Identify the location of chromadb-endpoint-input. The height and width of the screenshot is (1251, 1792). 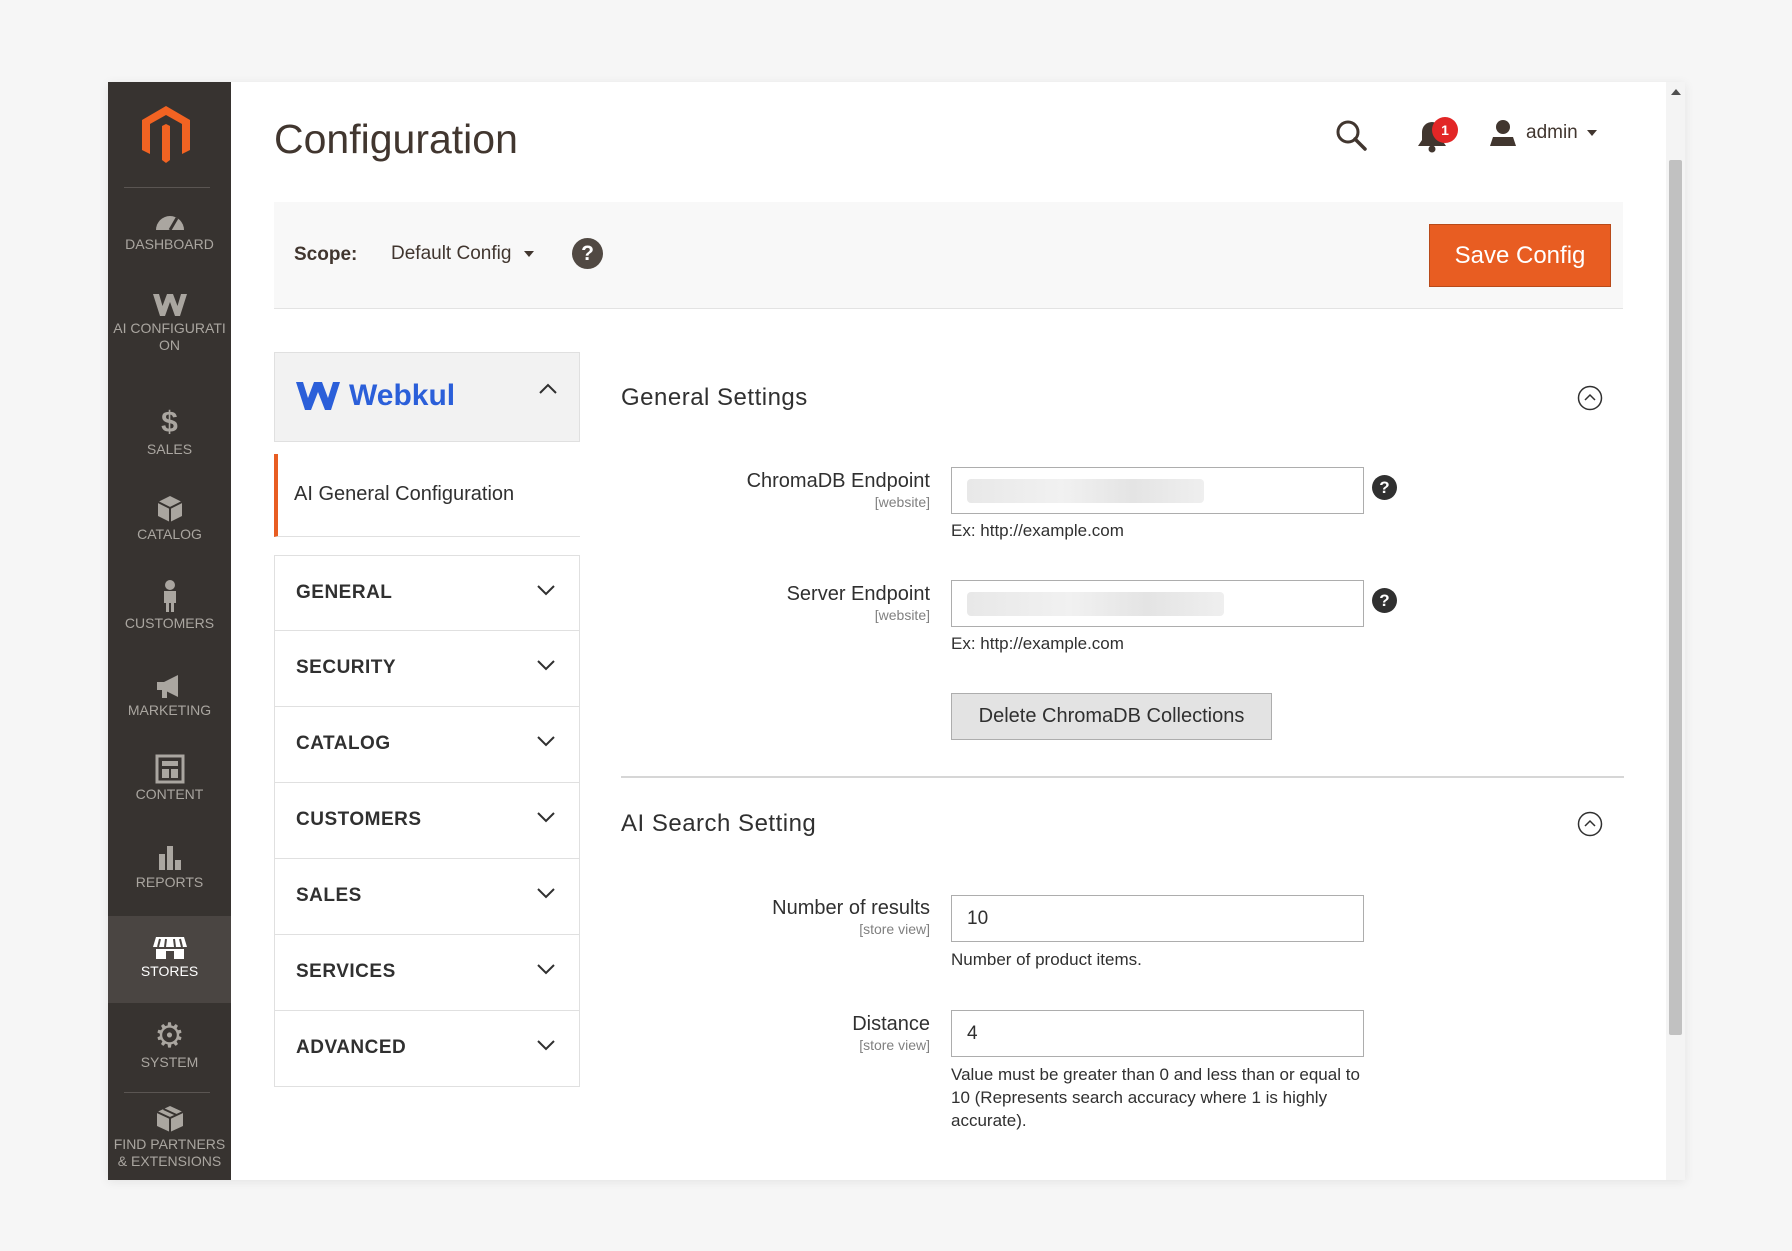
(1157, 490).